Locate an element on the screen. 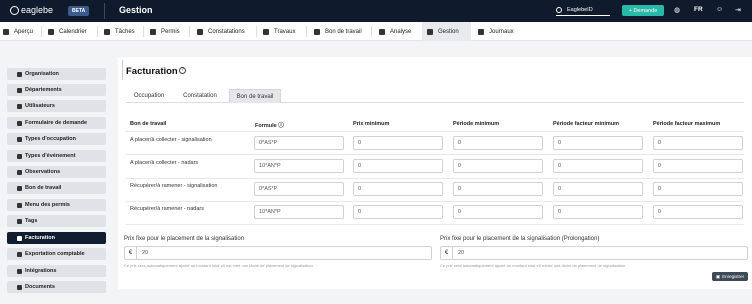  nav-constatations: Constatations is located at coordinates (226, 31).